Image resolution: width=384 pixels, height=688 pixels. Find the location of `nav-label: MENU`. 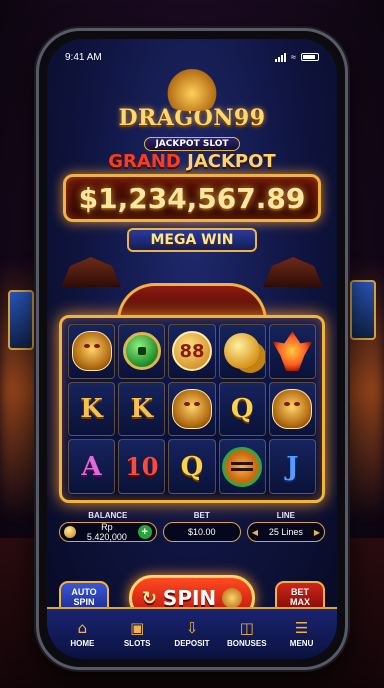

nav-label: MENU is located at coordinates (301, 643).